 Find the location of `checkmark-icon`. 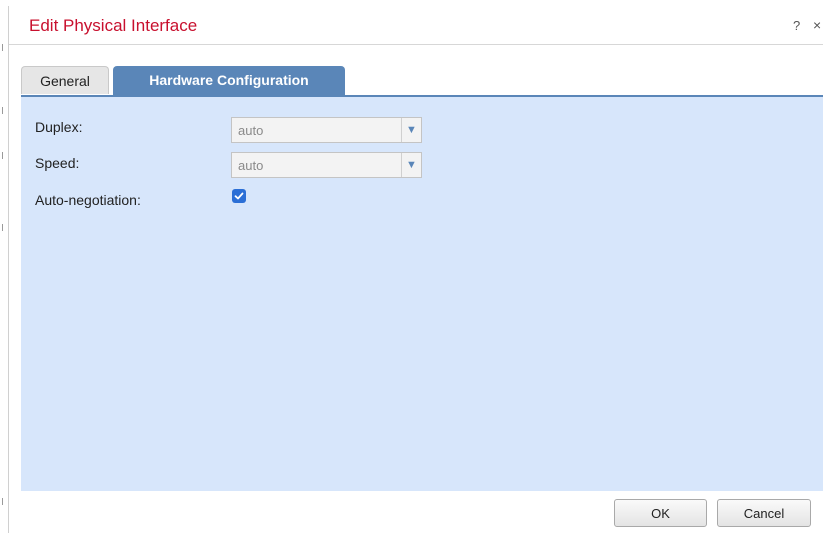

checkmark-icon is located at coordinates (239, 196).